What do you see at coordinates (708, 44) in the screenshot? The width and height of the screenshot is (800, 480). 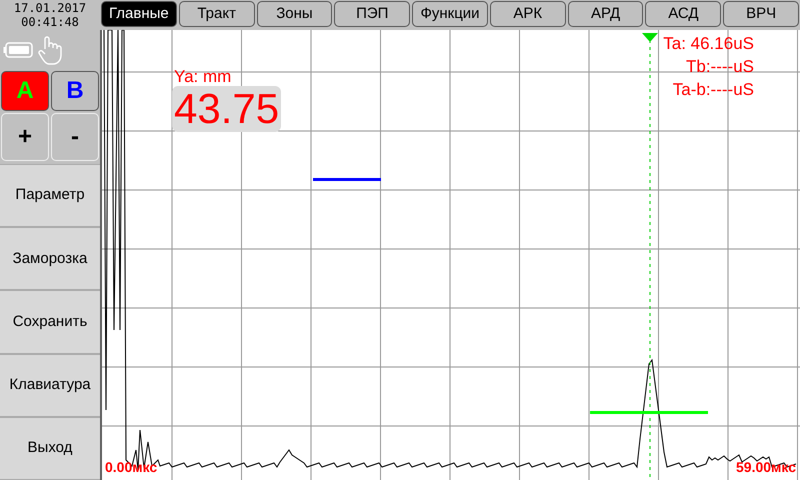 I see `cursor-time-text: Ta: 46.16uS` at bounding box center [708, 44].